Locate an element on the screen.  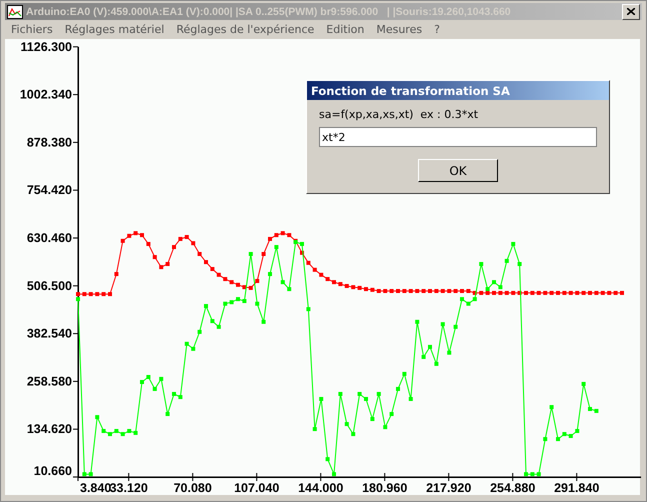
menu-item: Réglages matériel is located at coordinates (114, 29).